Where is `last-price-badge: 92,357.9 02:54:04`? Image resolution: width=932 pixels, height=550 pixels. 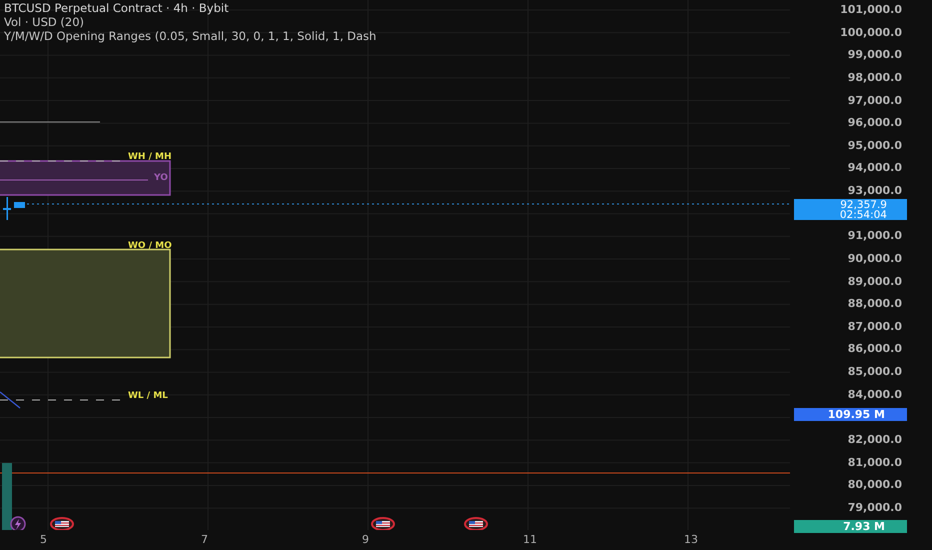 last-price-badge: 92,357.9 02:54:04 is located at coordinates (850, 209).